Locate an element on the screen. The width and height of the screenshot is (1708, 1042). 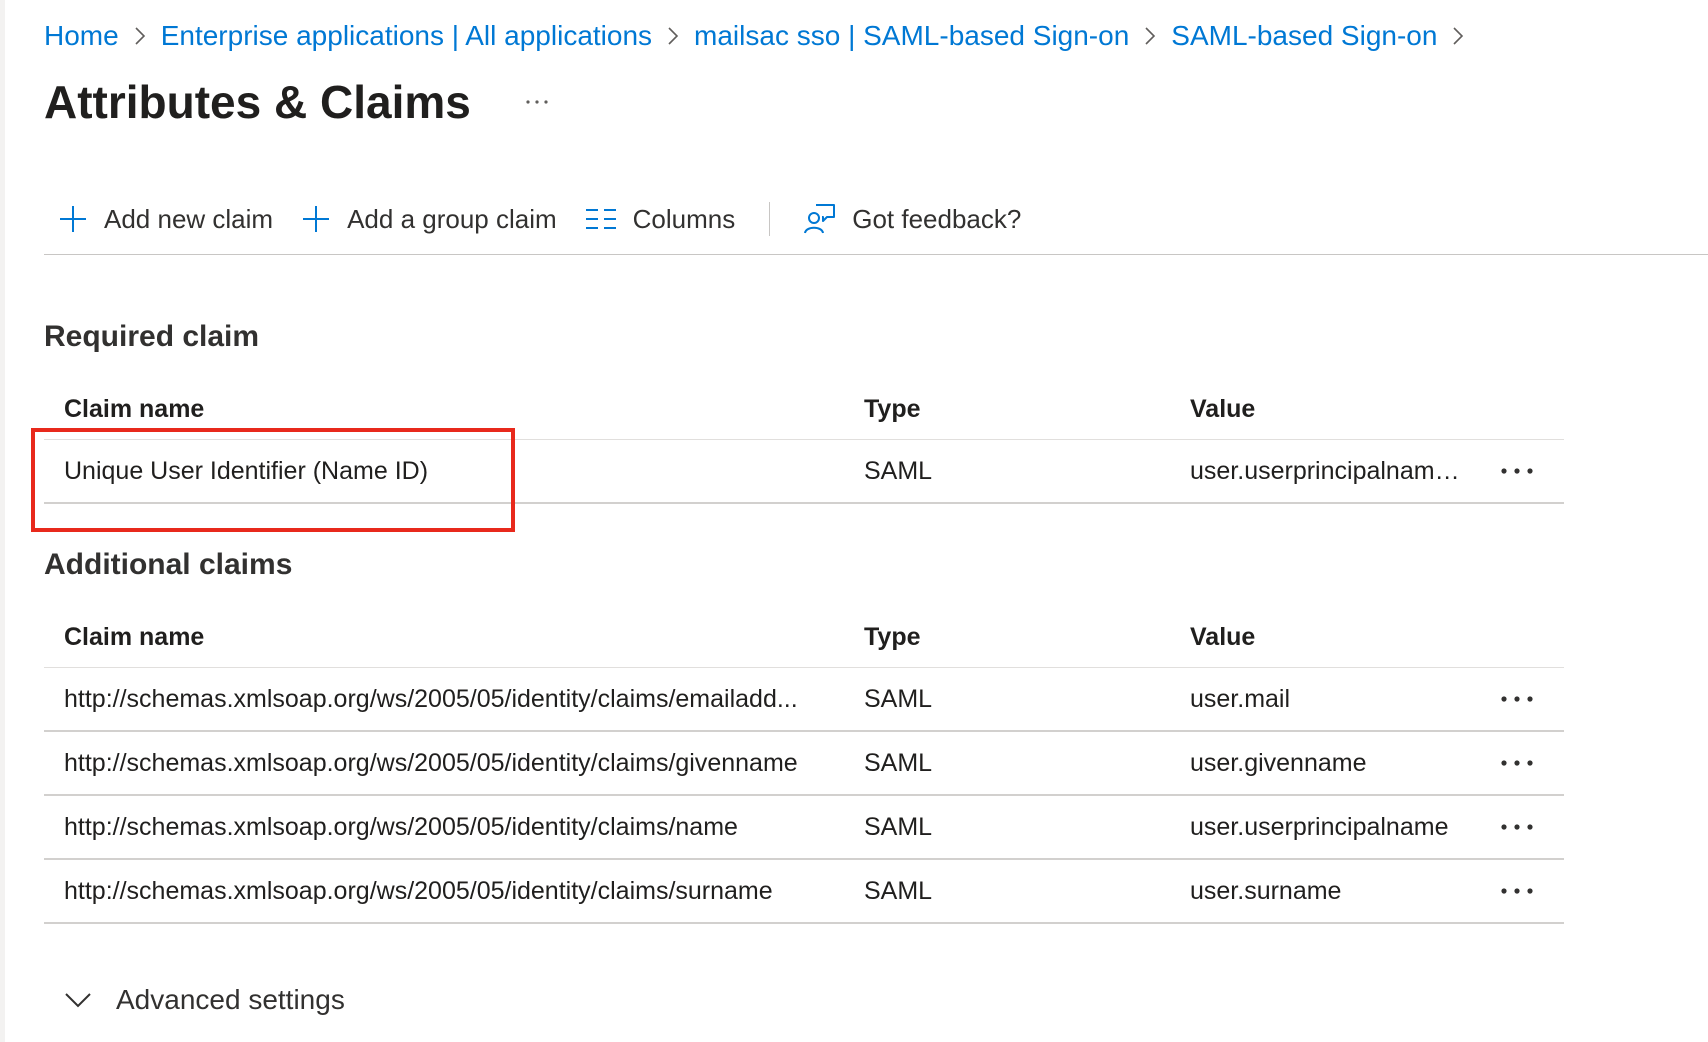
got-feedback-button: Got feedback? is located at coordinates (911, 219).